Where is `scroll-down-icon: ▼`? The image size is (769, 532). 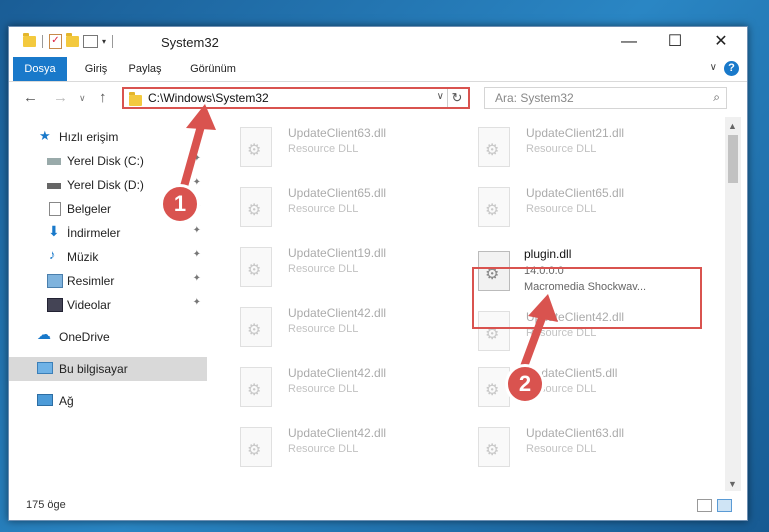
scroll-down-icon: ▼ is located at coordinates (732, 484).